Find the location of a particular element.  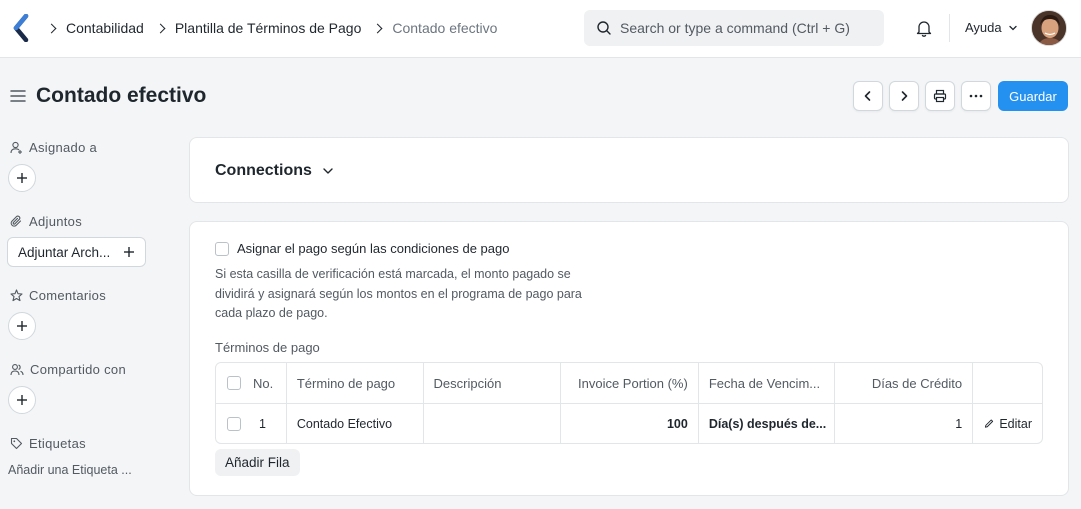

row-edit-button: Editar is located at coordinates (1007, 423).